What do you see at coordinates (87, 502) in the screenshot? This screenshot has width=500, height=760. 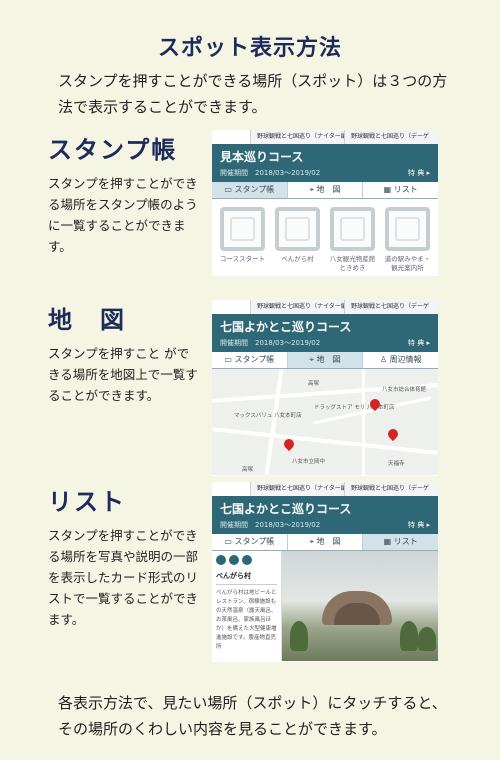 I see `section-title-list: リスト` at bounding box center [87, 502].